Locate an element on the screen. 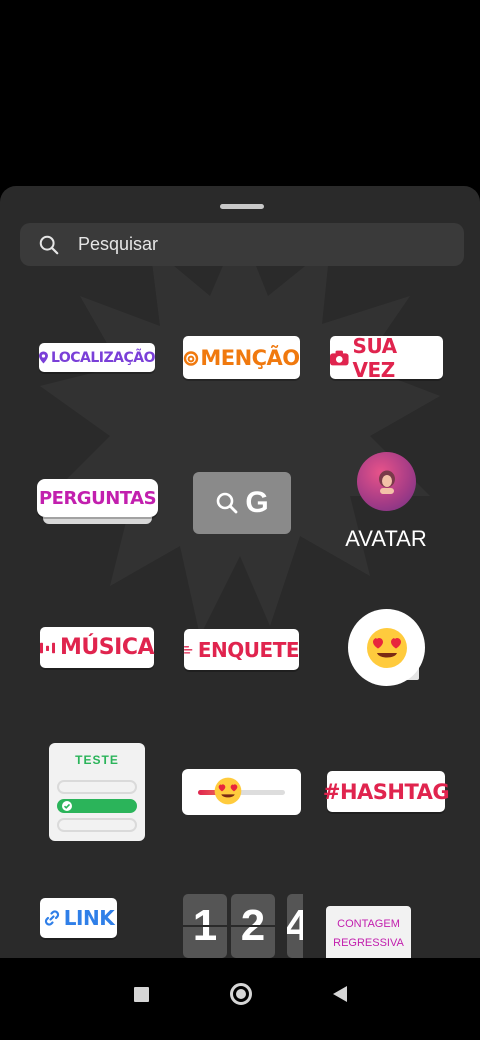  music-bars-icon is located at coordinates (48, 647).